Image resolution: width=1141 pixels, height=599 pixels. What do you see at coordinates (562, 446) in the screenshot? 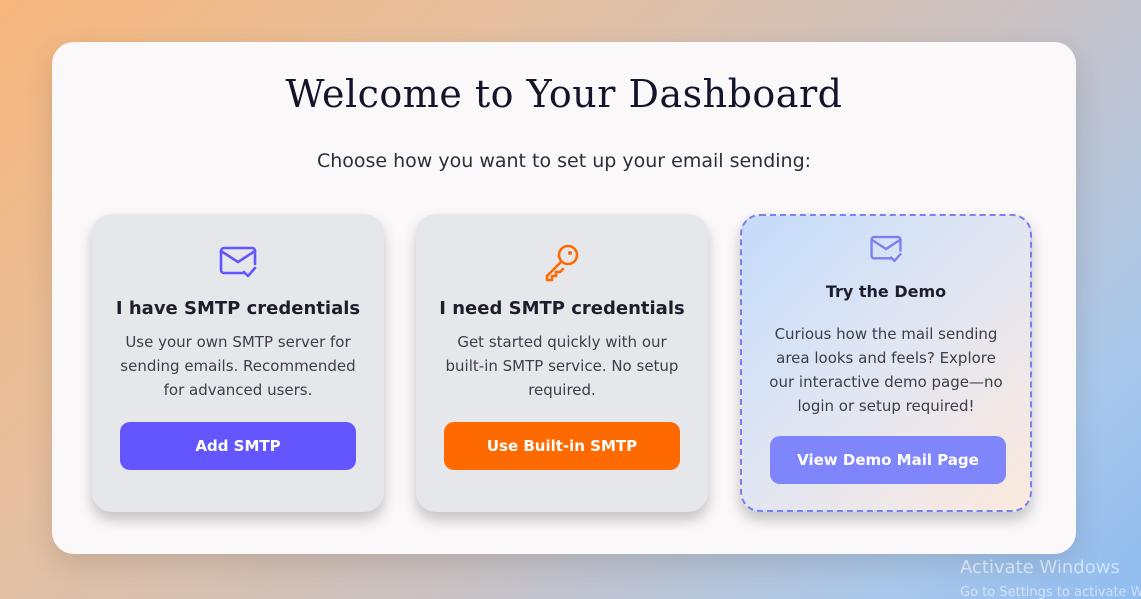
I see `use-builtin-smtp-button: Use Built-in SMTP` at bounding box center [562, 446].